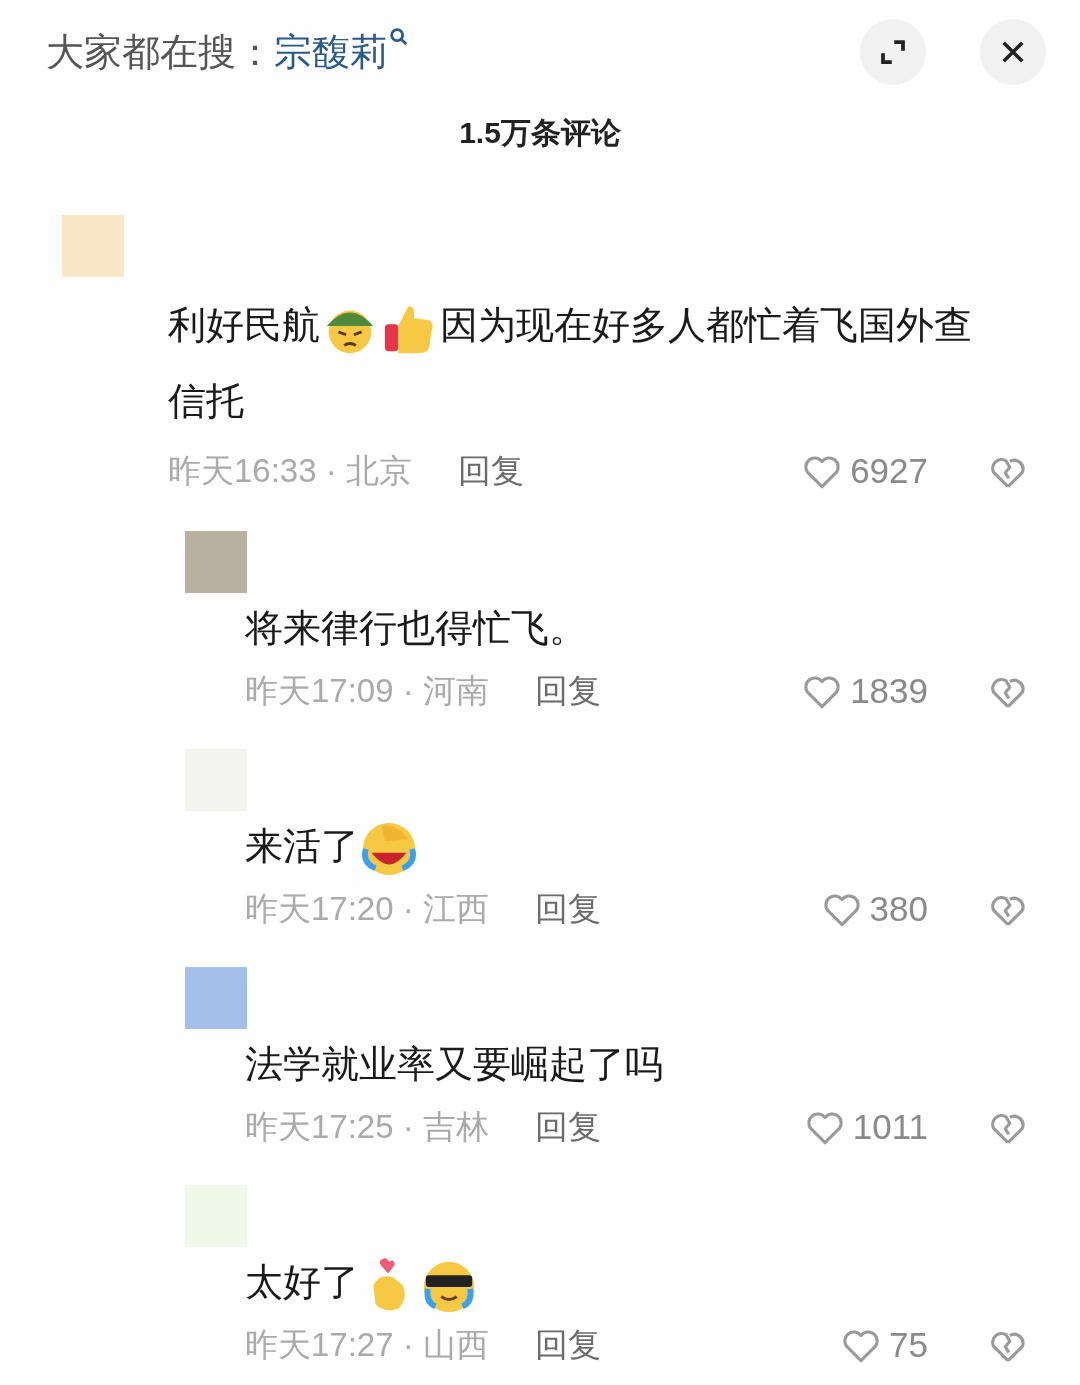  Describe the element at coordinates (893, 52) in the screenshot. I see `expand-icon` at that location.